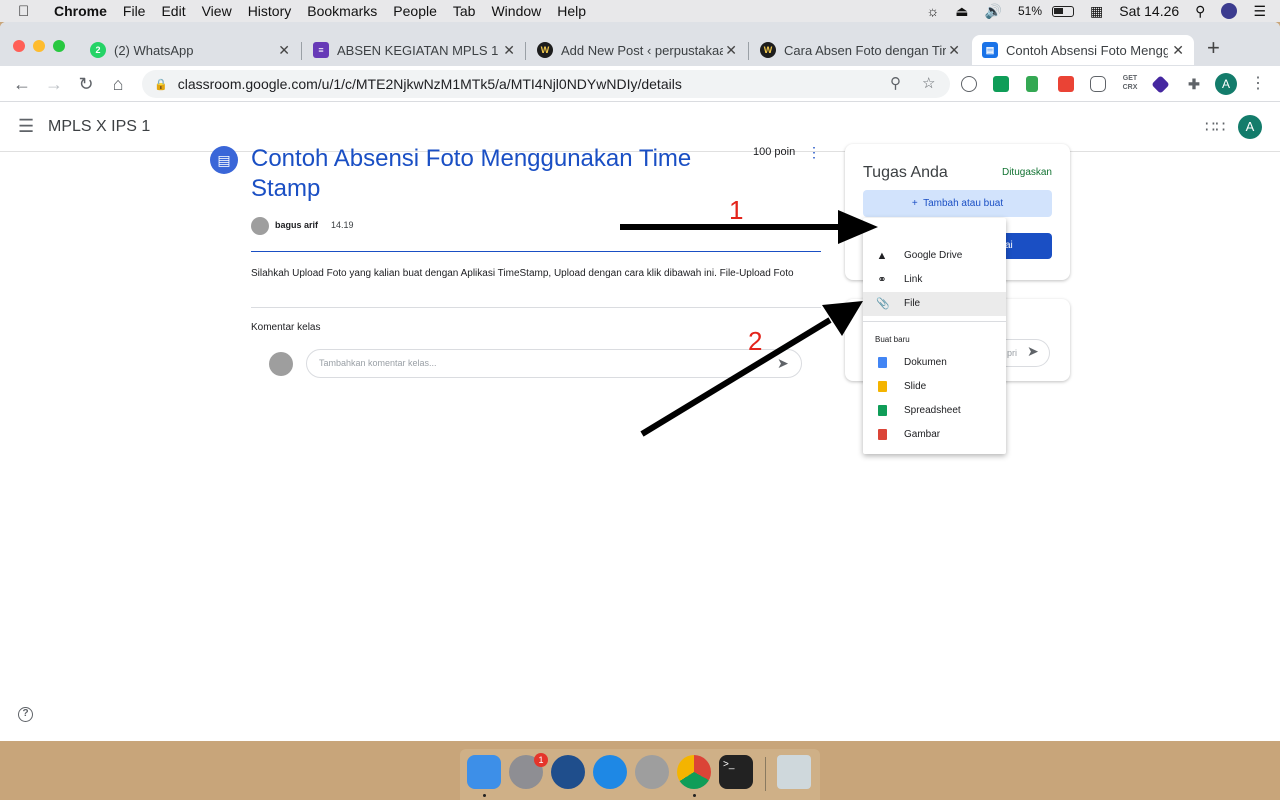  Describe the element at coordinates (99, 127) in the screenshot. I see `class-title: MPLS X IPS 1` at that location.